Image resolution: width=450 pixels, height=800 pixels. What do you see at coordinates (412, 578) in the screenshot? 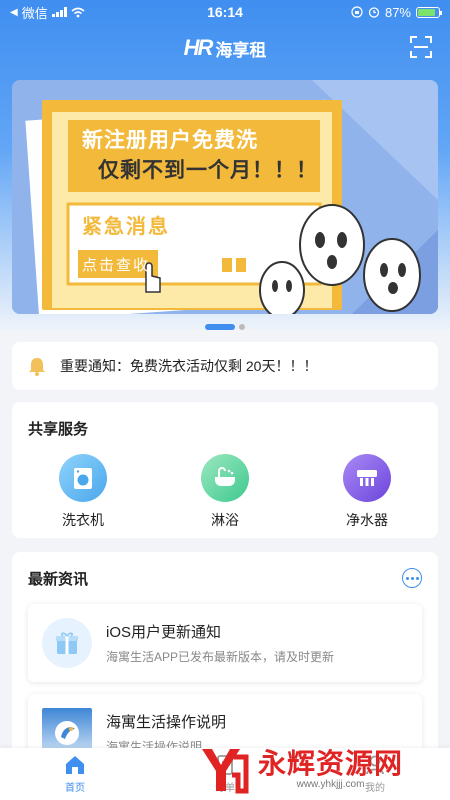
I see `more-icon` at bounding box center [412, 578].